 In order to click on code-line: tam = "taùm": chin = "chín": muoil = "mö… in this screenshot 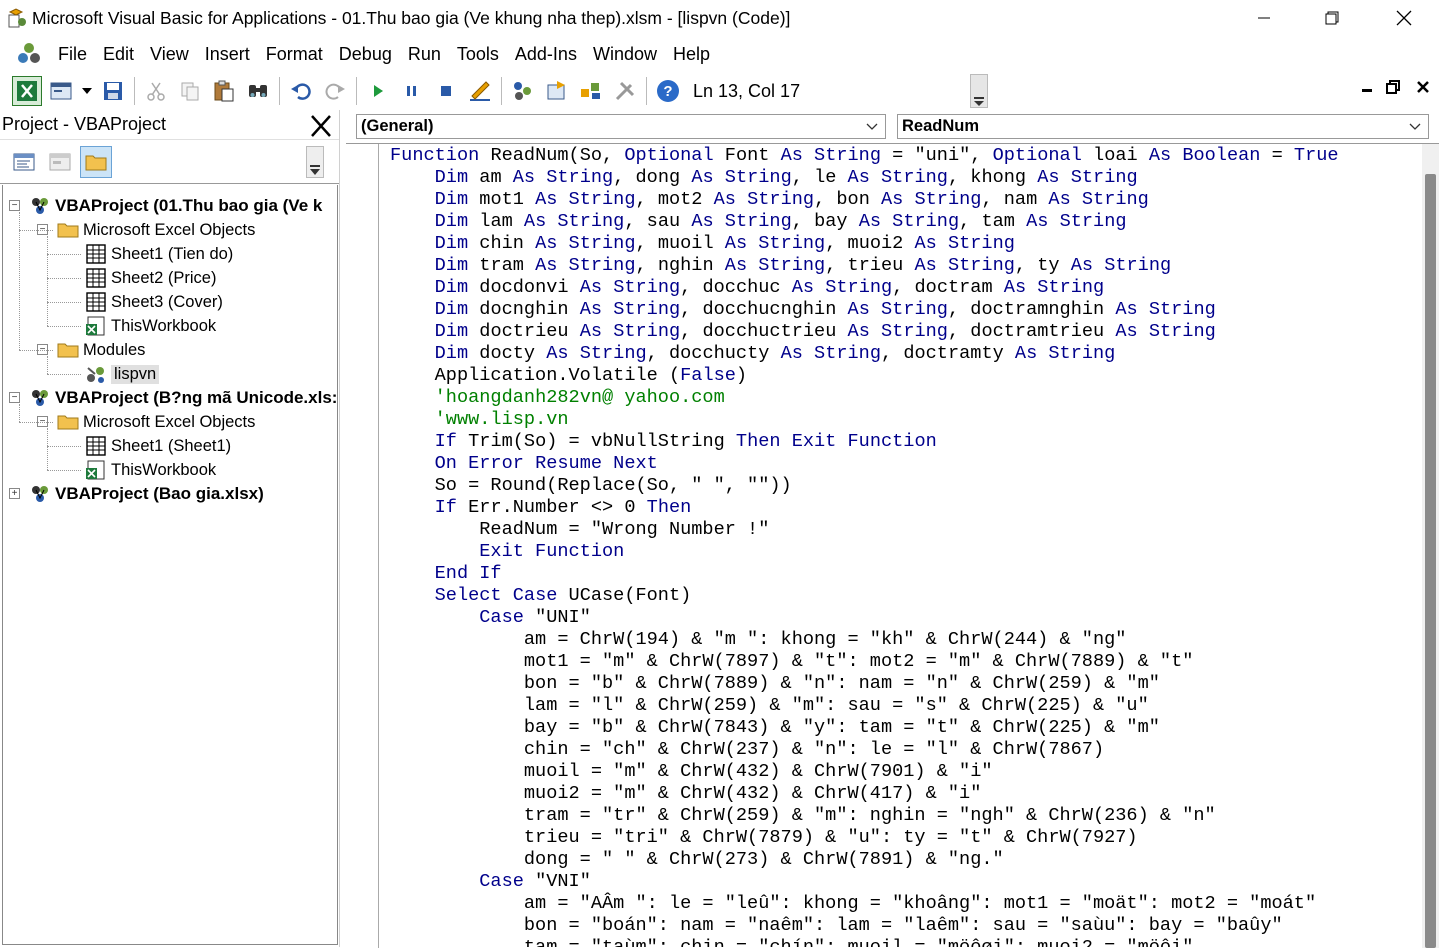, I will do `click(900, 942)`.